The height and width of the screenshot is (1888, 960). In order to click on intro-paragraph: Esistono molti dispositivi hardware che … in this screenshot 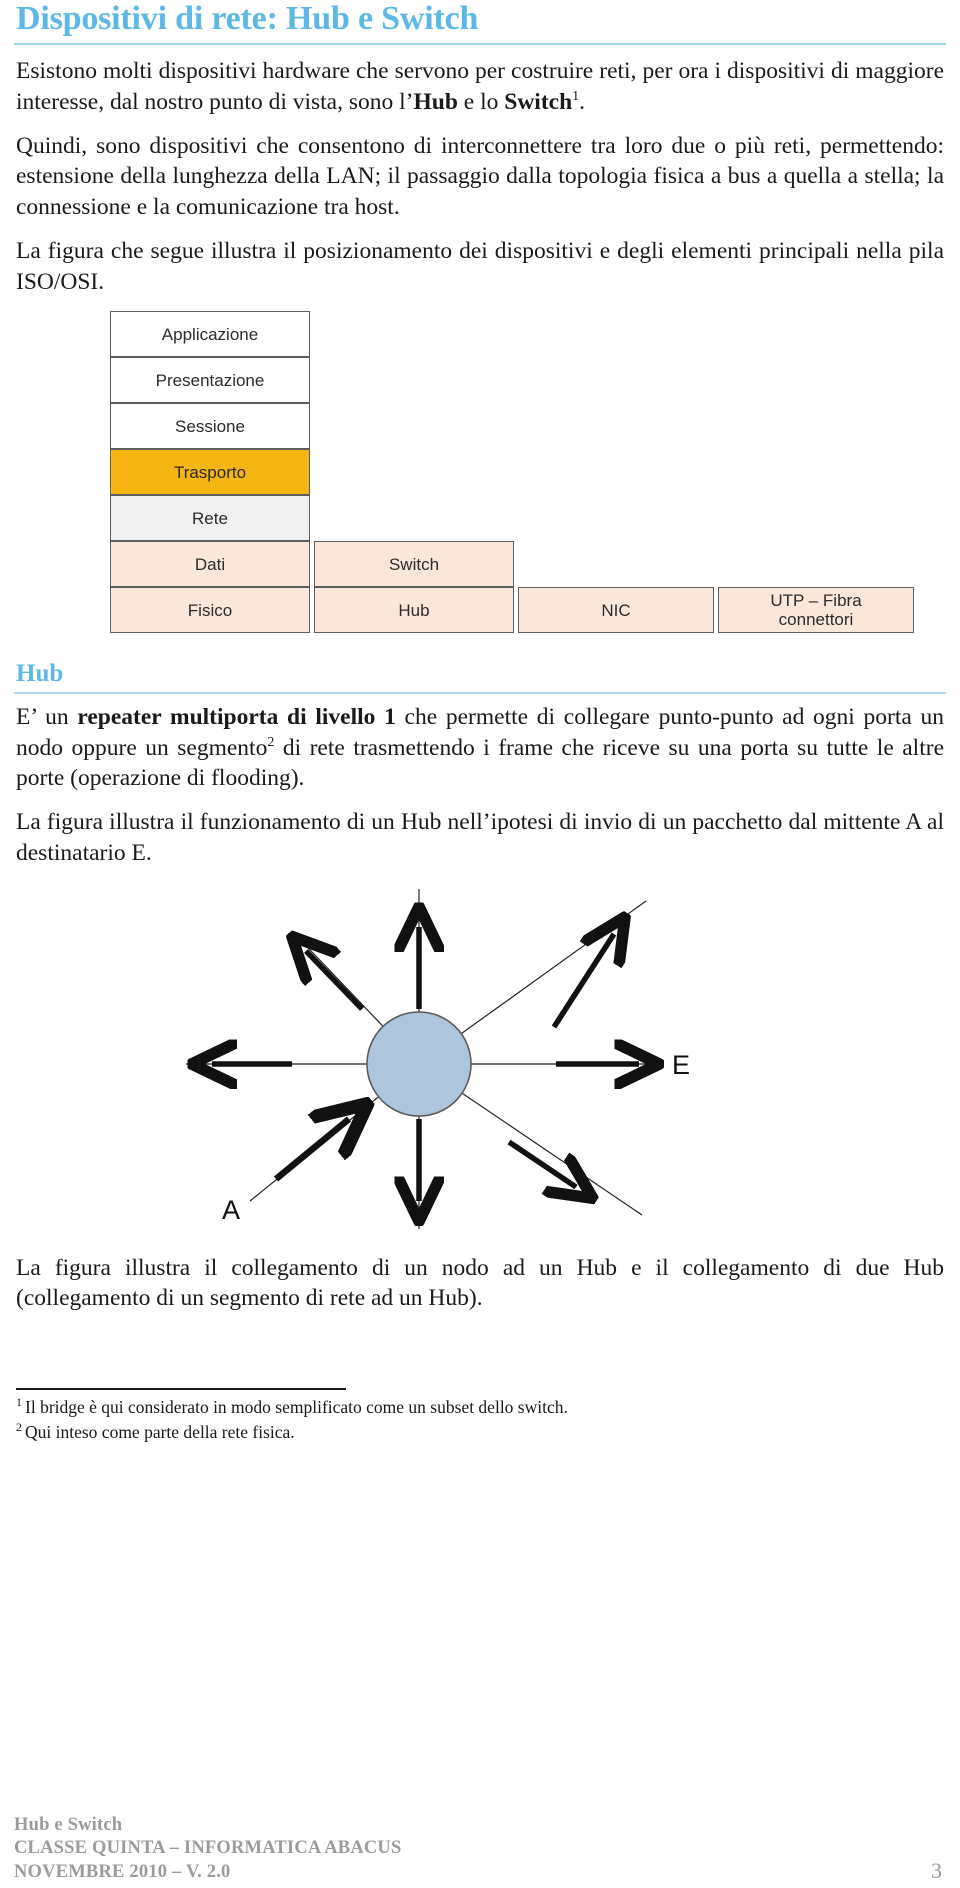, I will do `click(480, 87)`.